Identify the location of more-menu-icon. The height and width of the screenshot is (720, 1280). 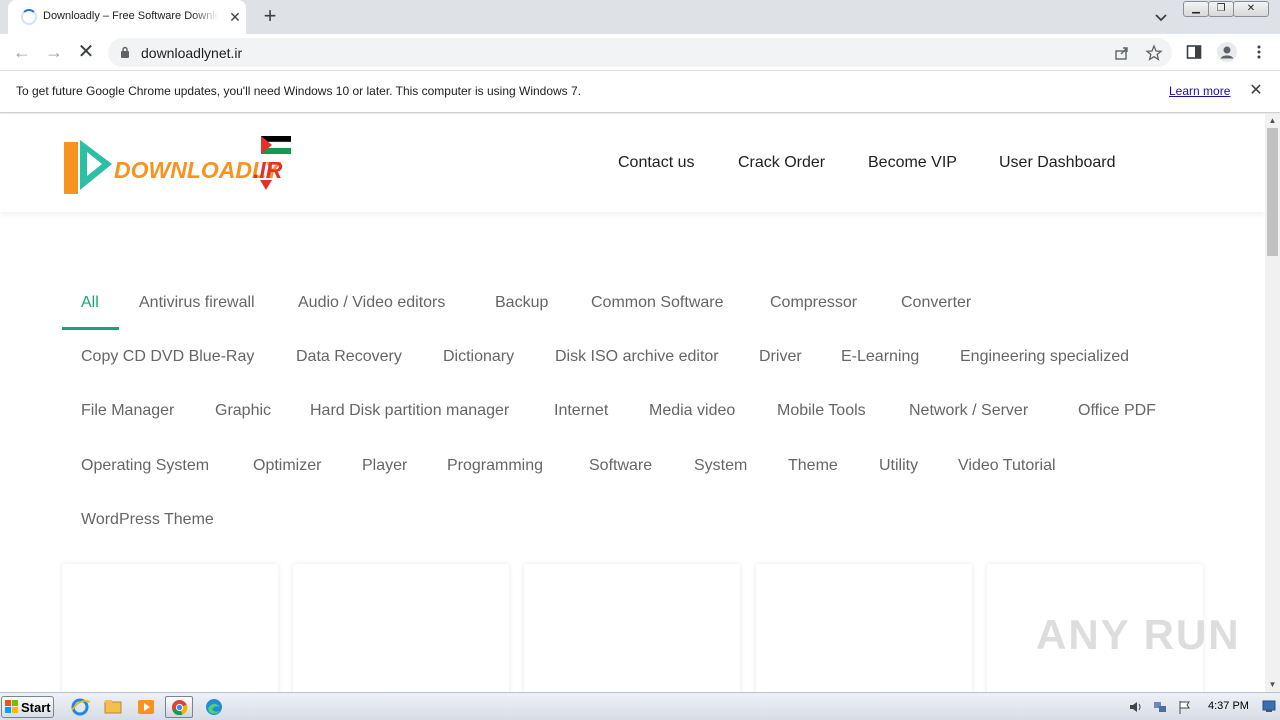
(1259, 52).